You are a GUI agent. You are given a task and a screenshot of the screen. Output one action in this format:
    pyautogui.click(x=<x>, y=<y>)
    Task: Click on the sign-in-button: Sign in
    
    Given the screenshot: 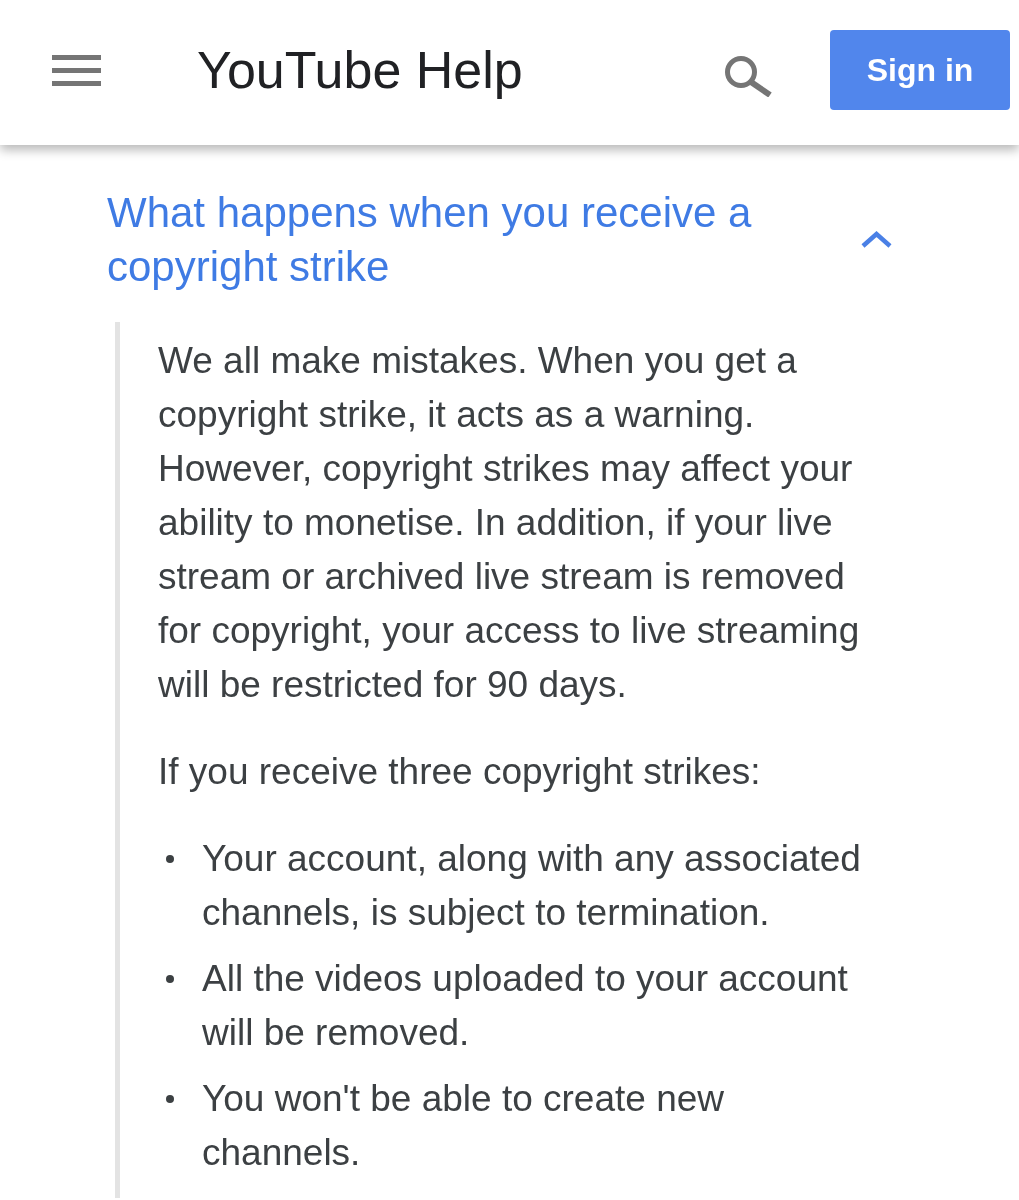 What is the action you would take?
    pyautogui.click(x=920, y=70)
    